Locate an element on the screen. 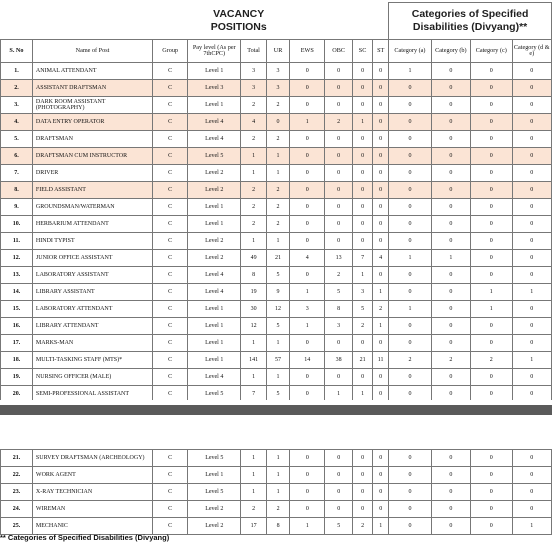 The width and height of the screenshot is (552, 542). serial-number-cell: 5. is located at coordinates (16, 139).